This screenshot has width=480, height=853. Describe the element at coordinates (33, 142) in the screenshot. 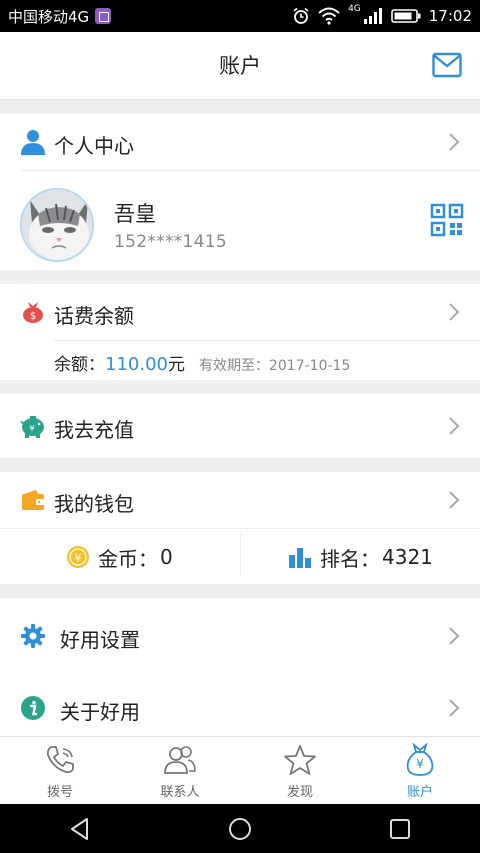

I see `user-icon` at that location.